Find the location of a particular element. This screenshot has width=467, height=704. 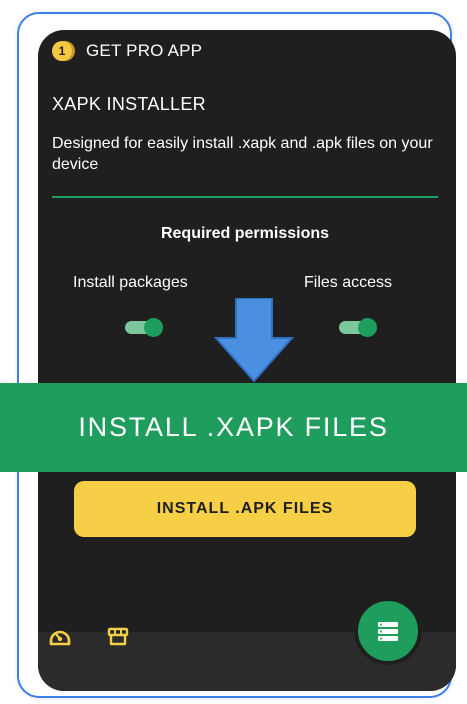

pro-coin-icon: 1 is located at coordinates (62, 51).